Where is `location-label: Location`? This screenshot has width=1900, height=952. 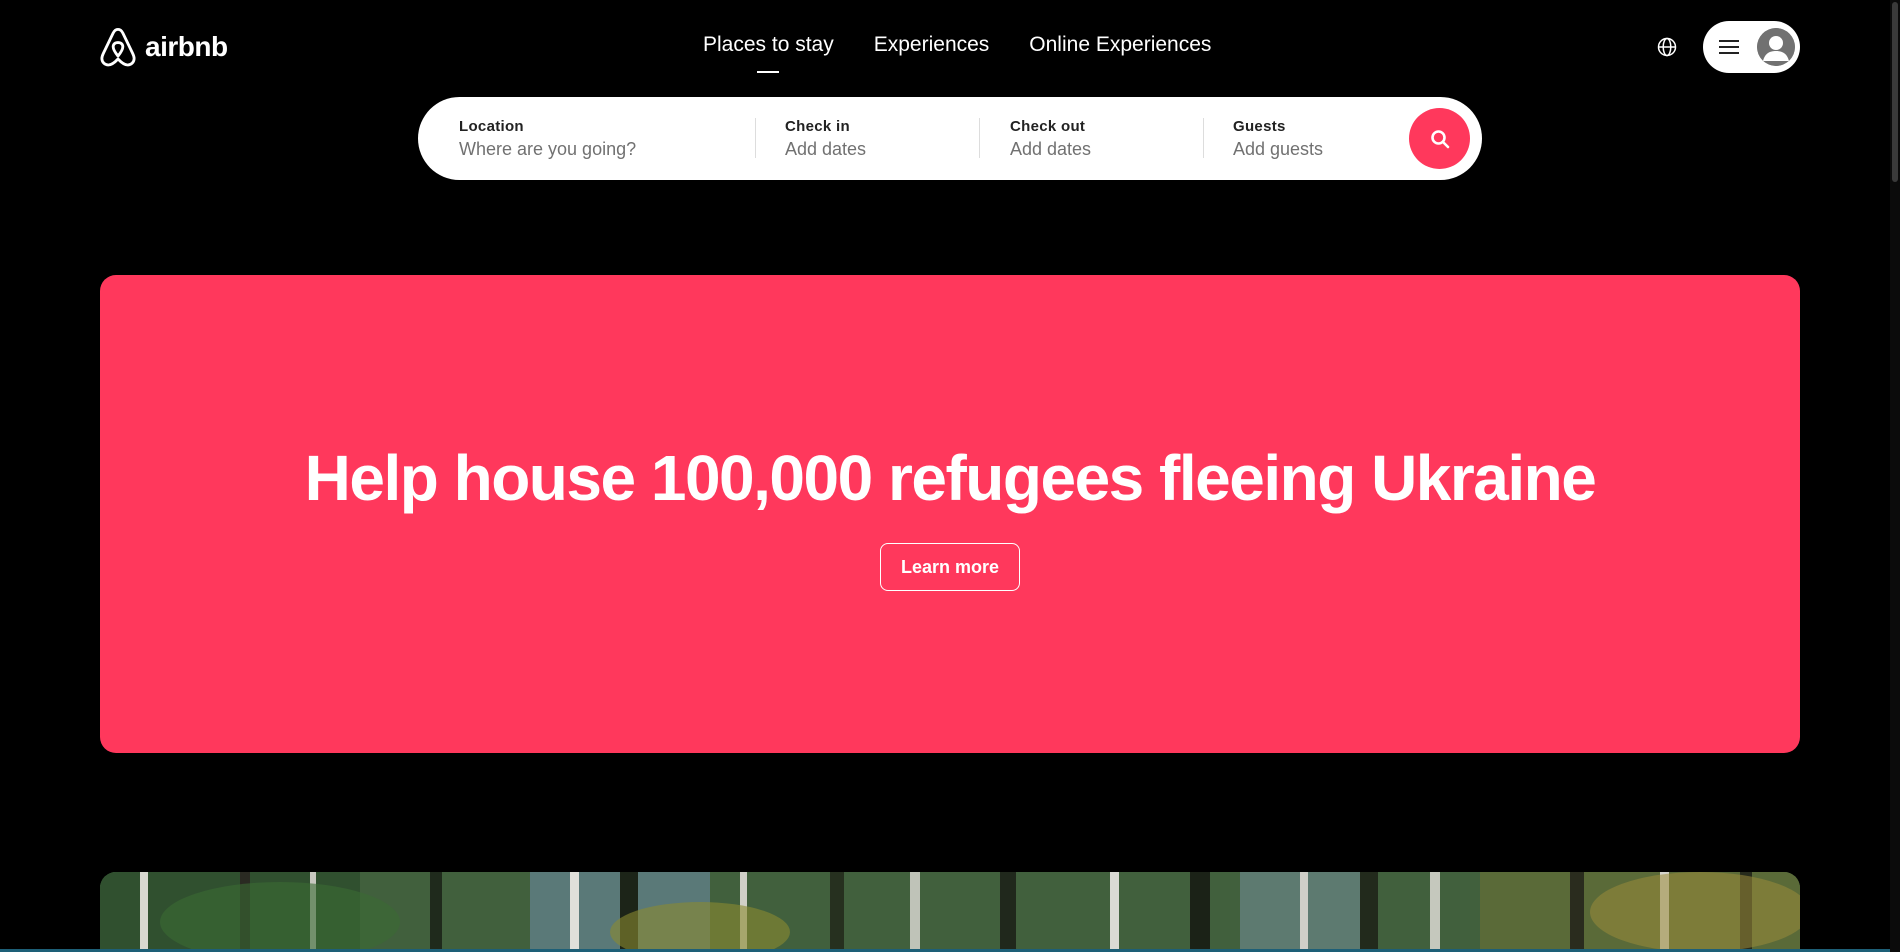
location-label: Location is located at coordinates (491, 126).